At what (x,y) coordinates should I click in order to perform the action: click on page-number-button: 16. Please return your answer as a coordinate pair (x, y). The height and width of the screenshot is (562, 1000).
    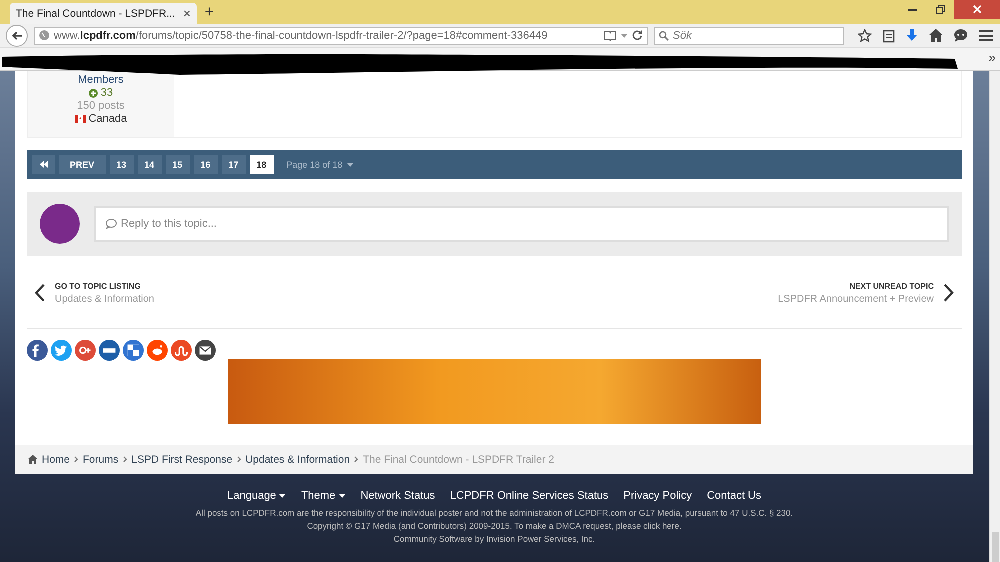
    Looking at the image, I should click on (206, 164).